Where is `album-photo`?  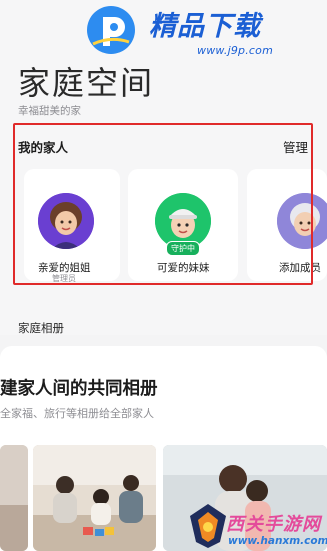 album-photo is located at coordinates (14, 498).